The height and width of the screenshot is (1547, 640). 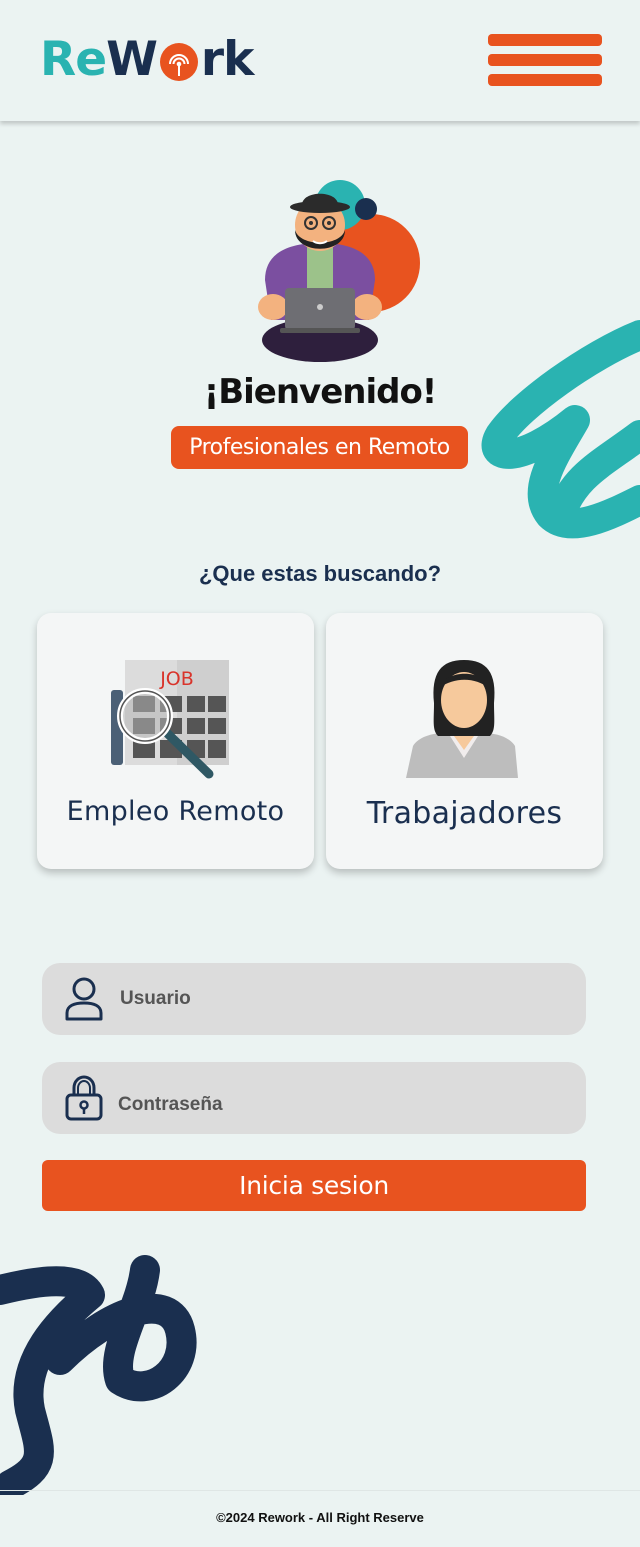 What do you see at coordinates (84, 999) in the screenshot?
I see `user-icon` at bounding box center [84, 999].